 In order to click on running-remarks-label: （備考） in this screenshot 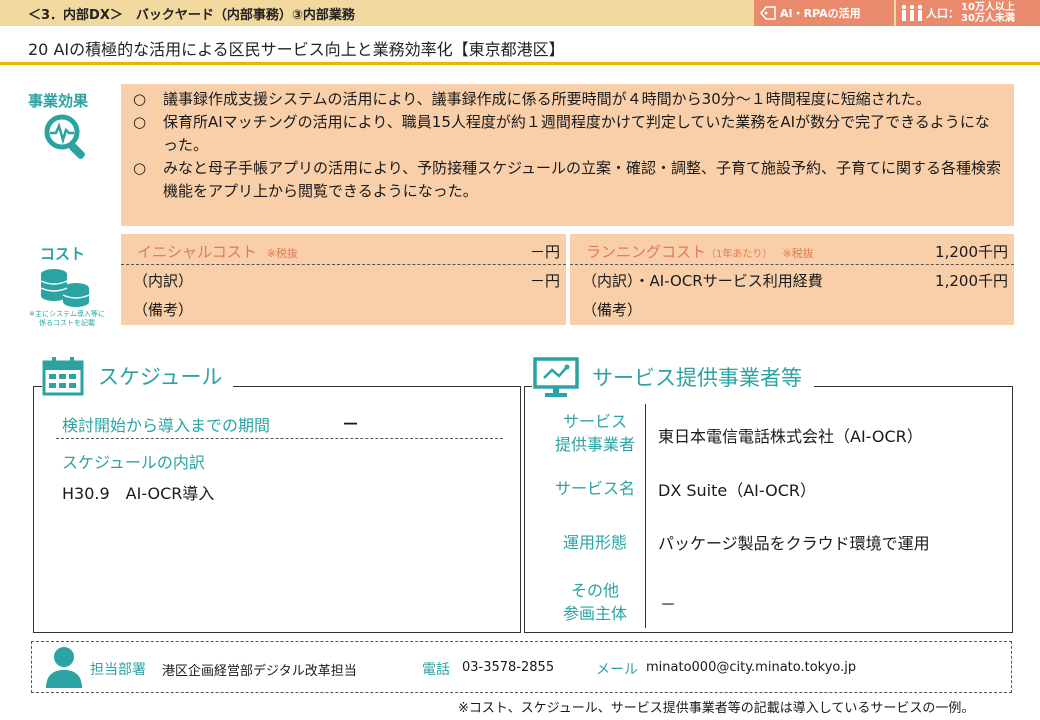, I will do `click(612, 310)`.